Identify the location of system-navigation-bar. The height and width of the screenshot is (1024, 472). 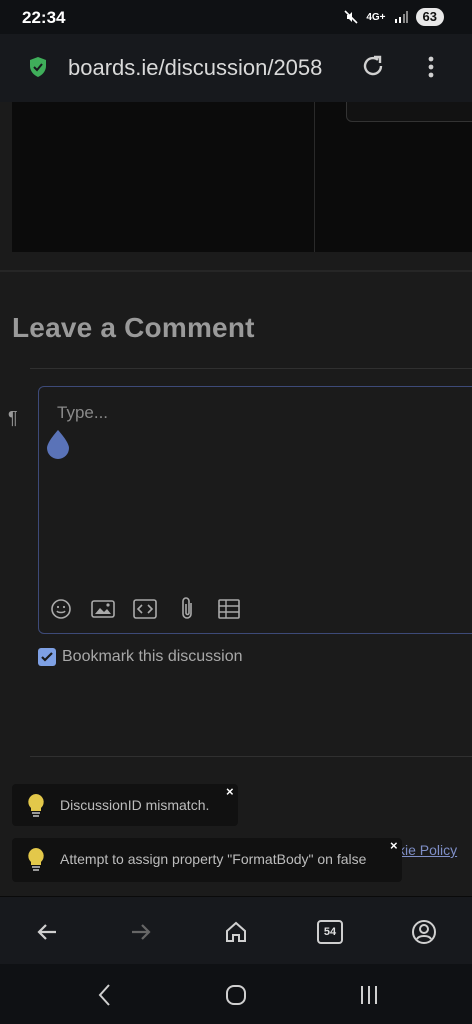
(236, 994).